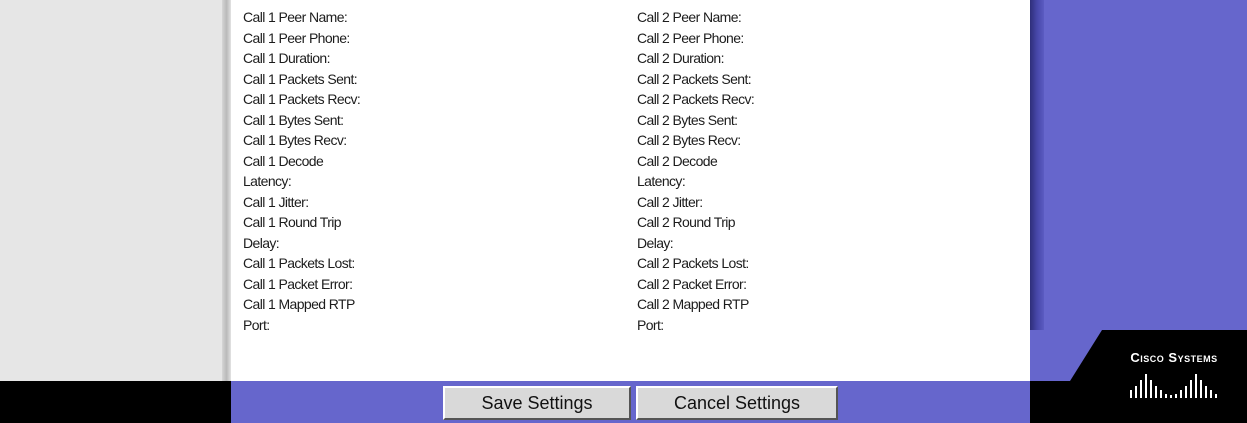 The width and height of the screenshot is (1247, 423). What do you see at coordinates (286, 58) in the screenshot?
I see `call1-duration-label: Call 1 Duration:` at bounding box center [286, 58].